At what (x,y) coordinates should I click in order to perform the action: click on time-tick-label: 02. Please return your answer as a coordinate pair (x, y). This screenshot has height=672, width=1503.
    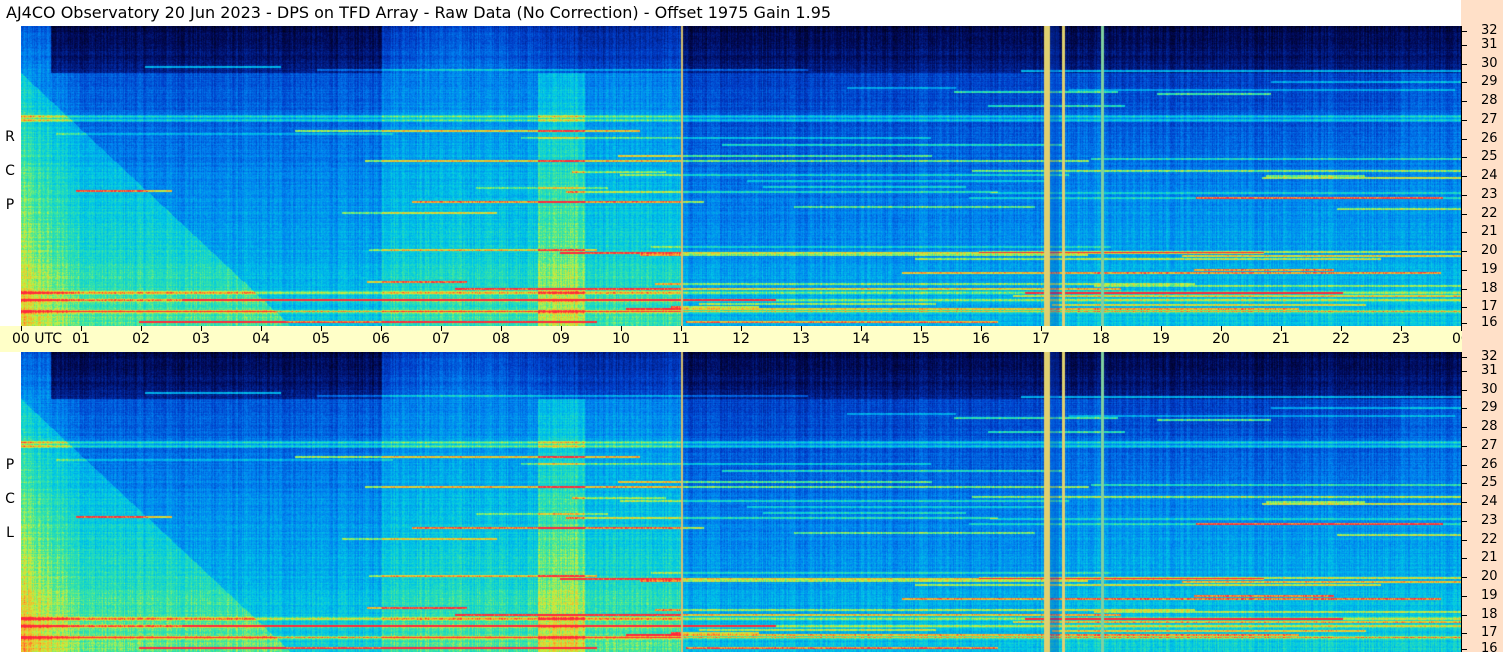
    Looking at the image, I should click on (141, 339).